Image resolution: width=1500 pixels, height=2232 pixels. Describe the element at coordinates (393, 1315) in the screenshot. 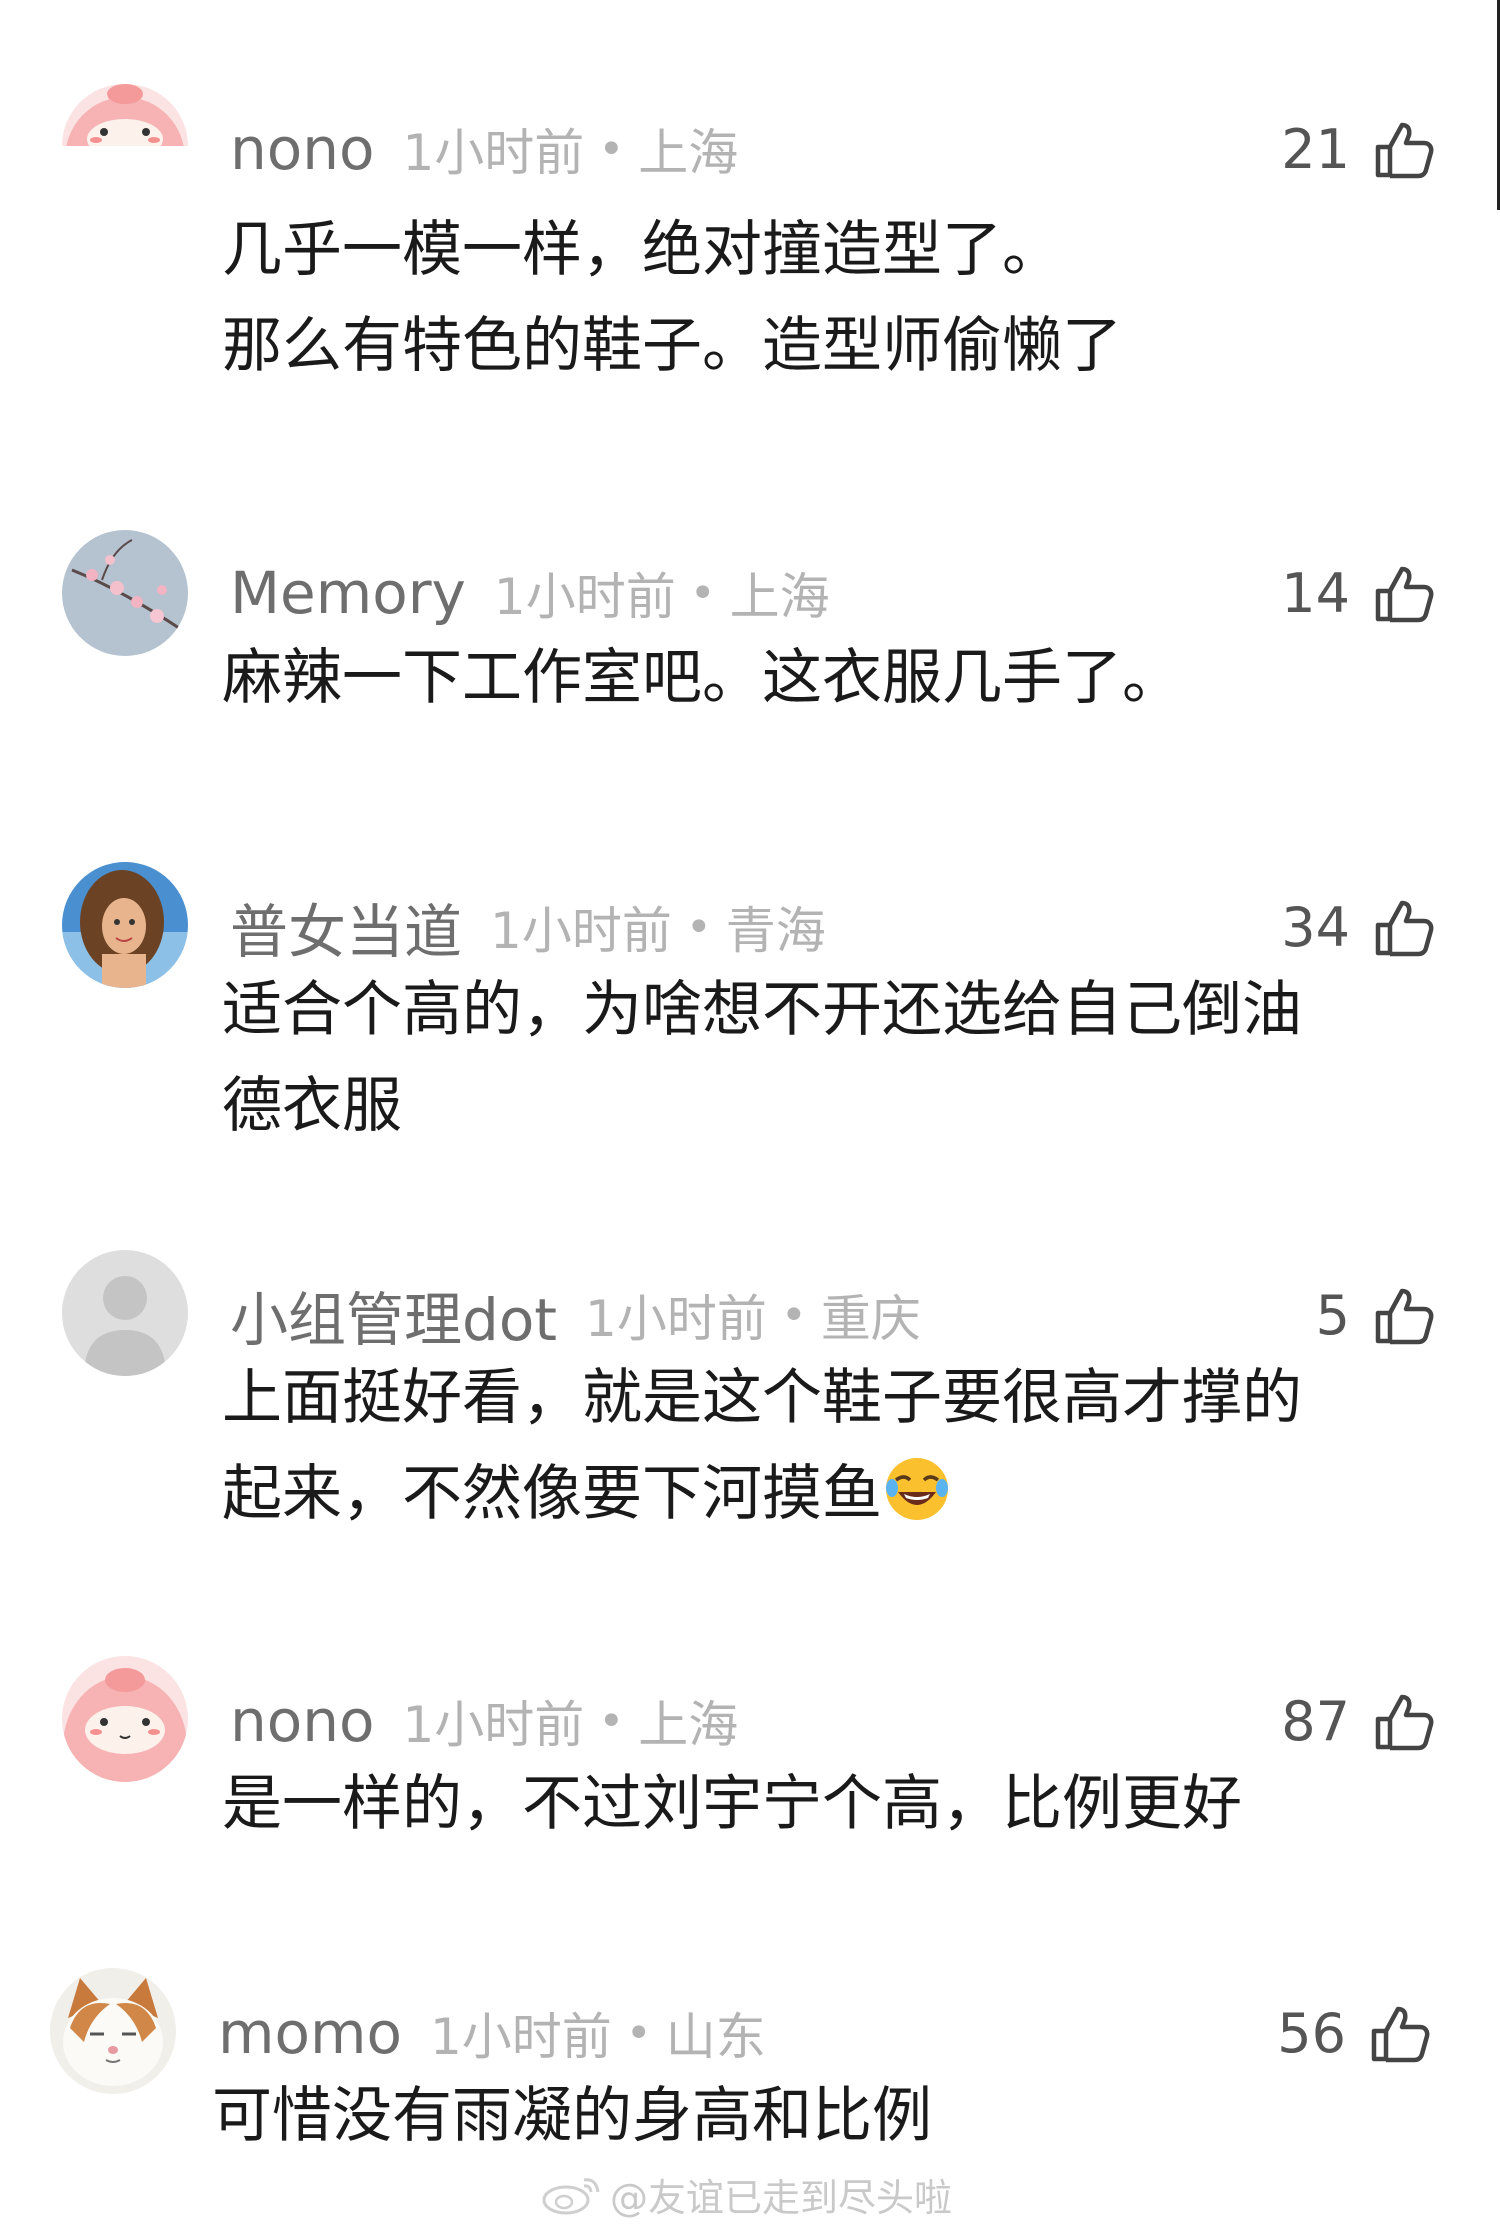

I see `username: 小组管理dot` at that location.